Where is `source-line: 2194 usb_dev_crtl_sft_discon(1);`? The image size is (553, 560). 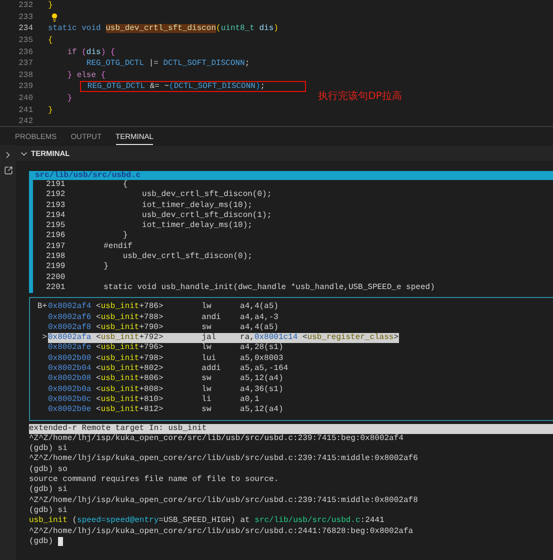 source-line: 2194 usb_dev_crtl_sft_discon(1); is located at coordinates (159, 215).